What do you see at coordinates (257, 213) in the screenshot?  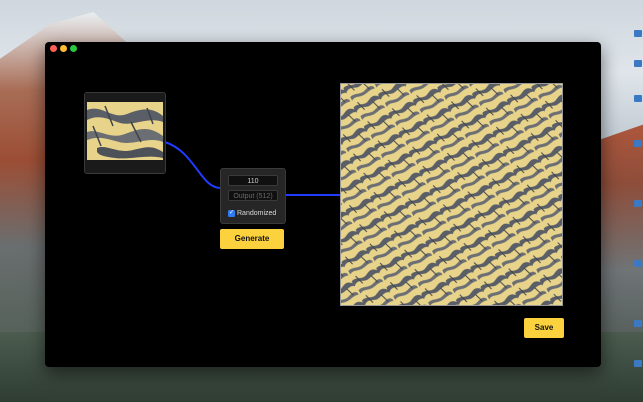 I see `randomized-label: Randomized` at bounding box center [257, 213].